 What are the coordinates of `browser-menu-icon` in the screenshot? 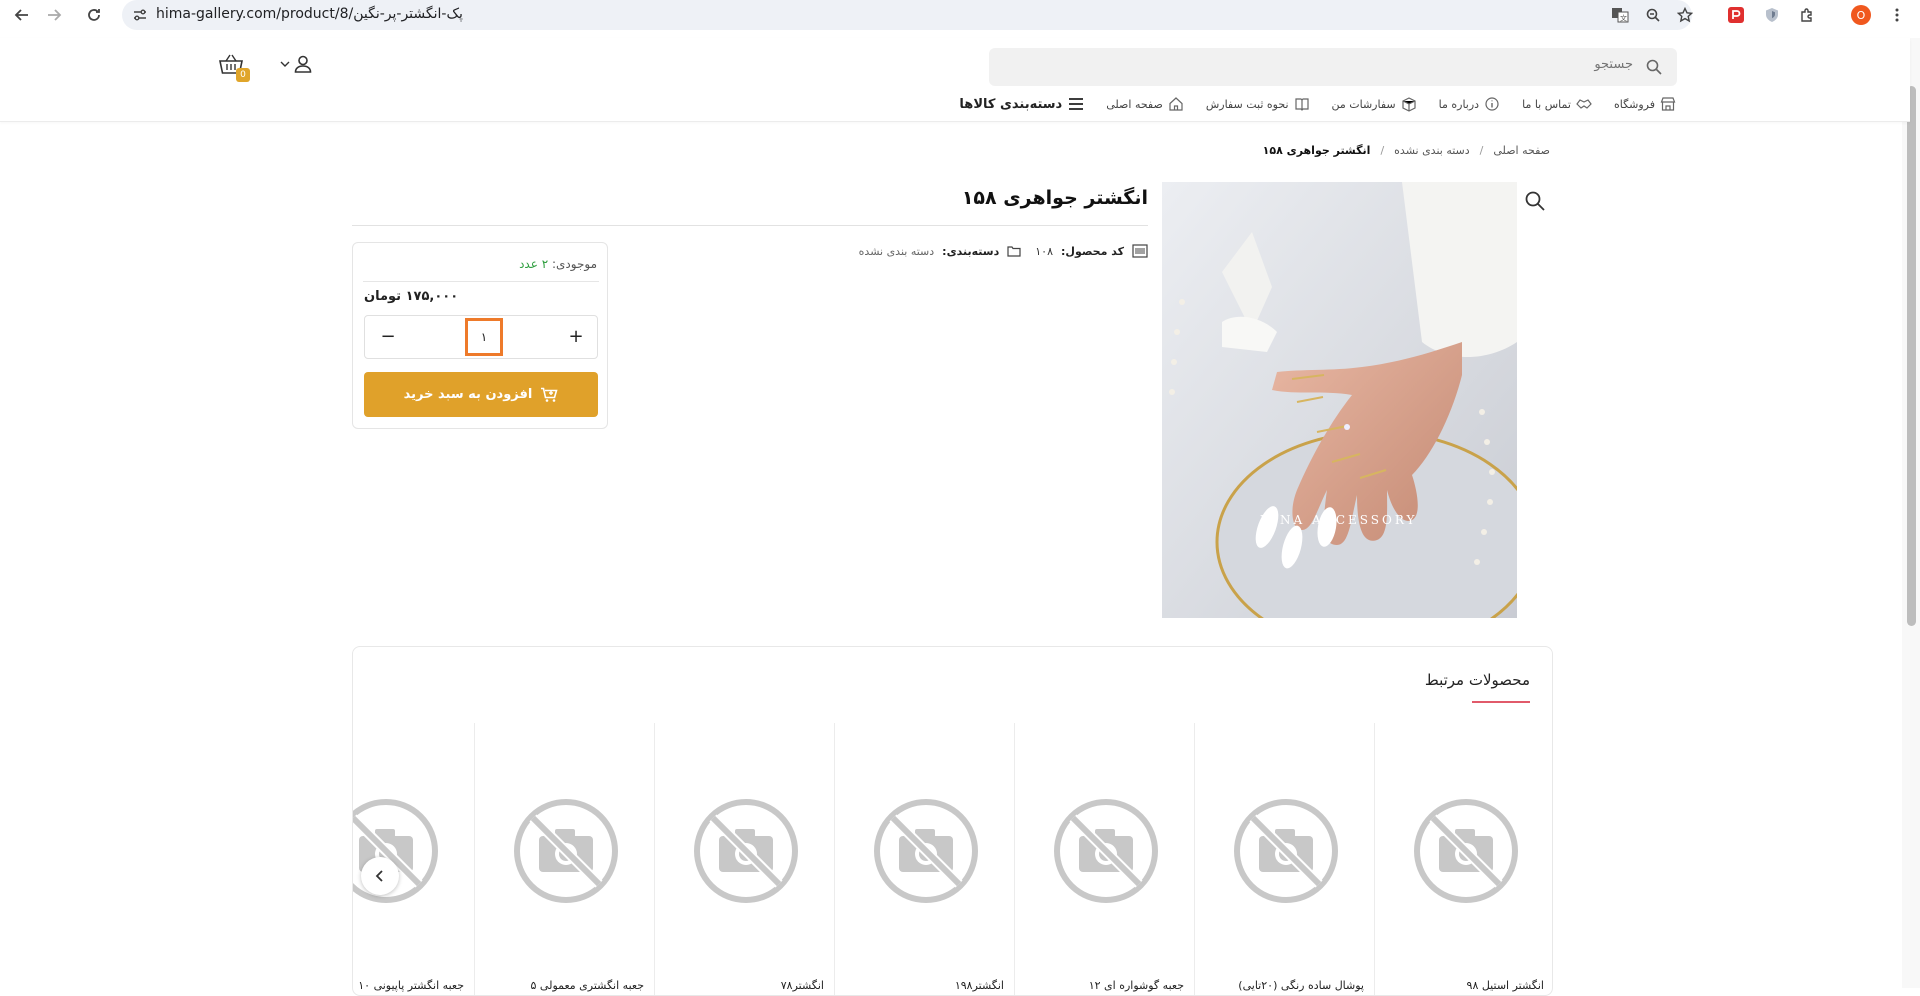 It's located at (1897, 15).